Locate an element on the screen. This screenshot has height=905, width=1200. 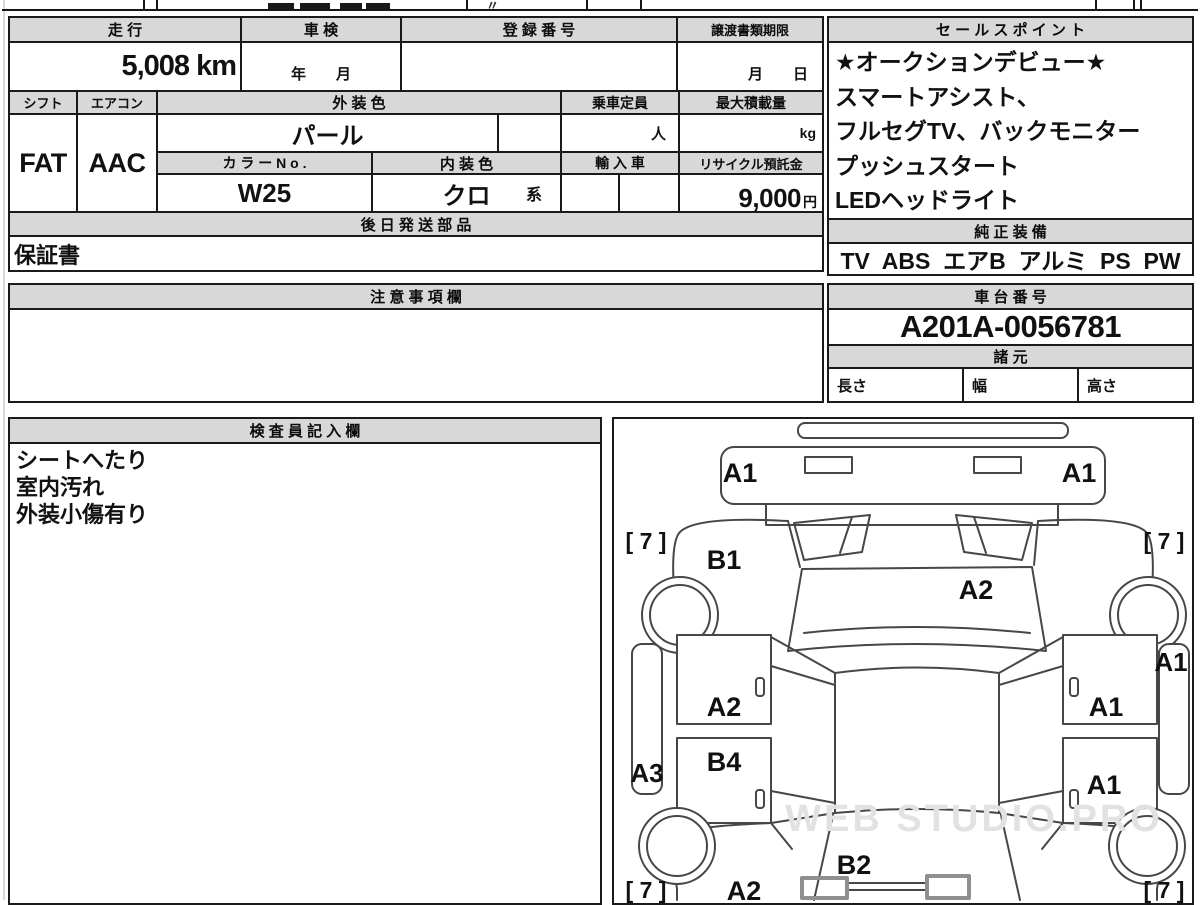
capacity-value: 人 is located at coordinates (620, 133).